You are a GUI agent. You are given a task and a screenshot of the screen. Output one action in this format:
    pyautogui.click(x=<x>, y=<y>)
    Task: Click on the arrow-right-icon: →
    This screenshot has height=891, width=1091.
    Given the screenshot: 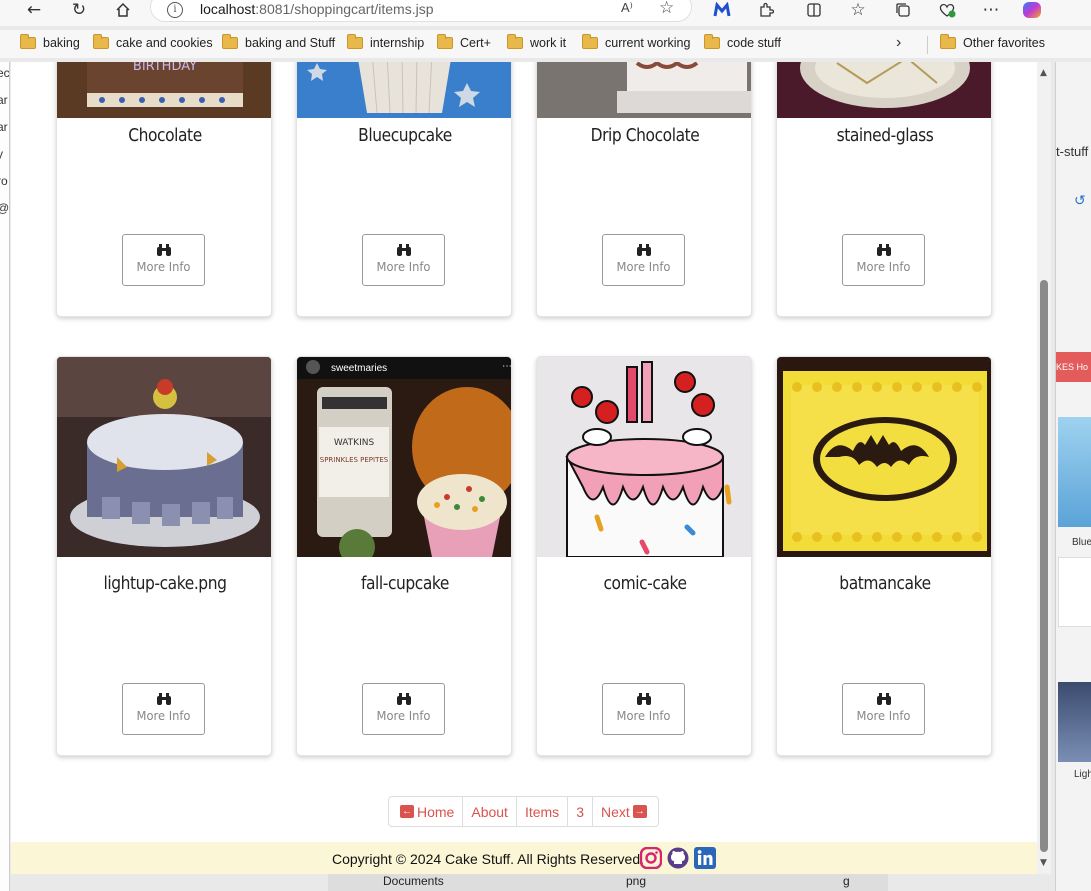 What is the action you would take?
    pyautogui.click(x=639, y=811)
    